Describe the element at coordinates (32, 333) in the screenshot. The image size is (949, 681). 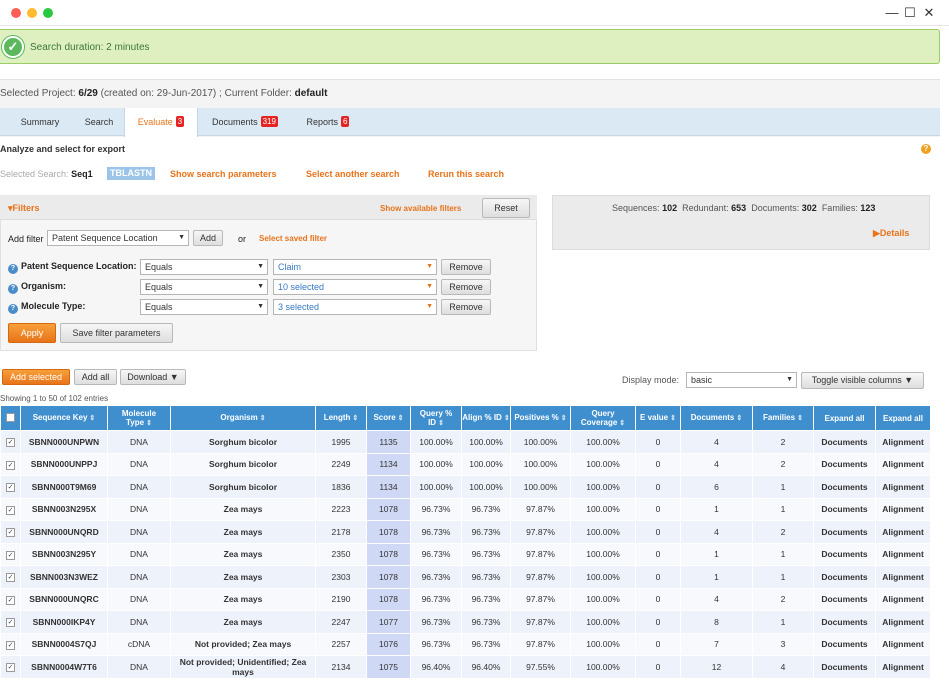
I see `apply-button: Apply` at that location.